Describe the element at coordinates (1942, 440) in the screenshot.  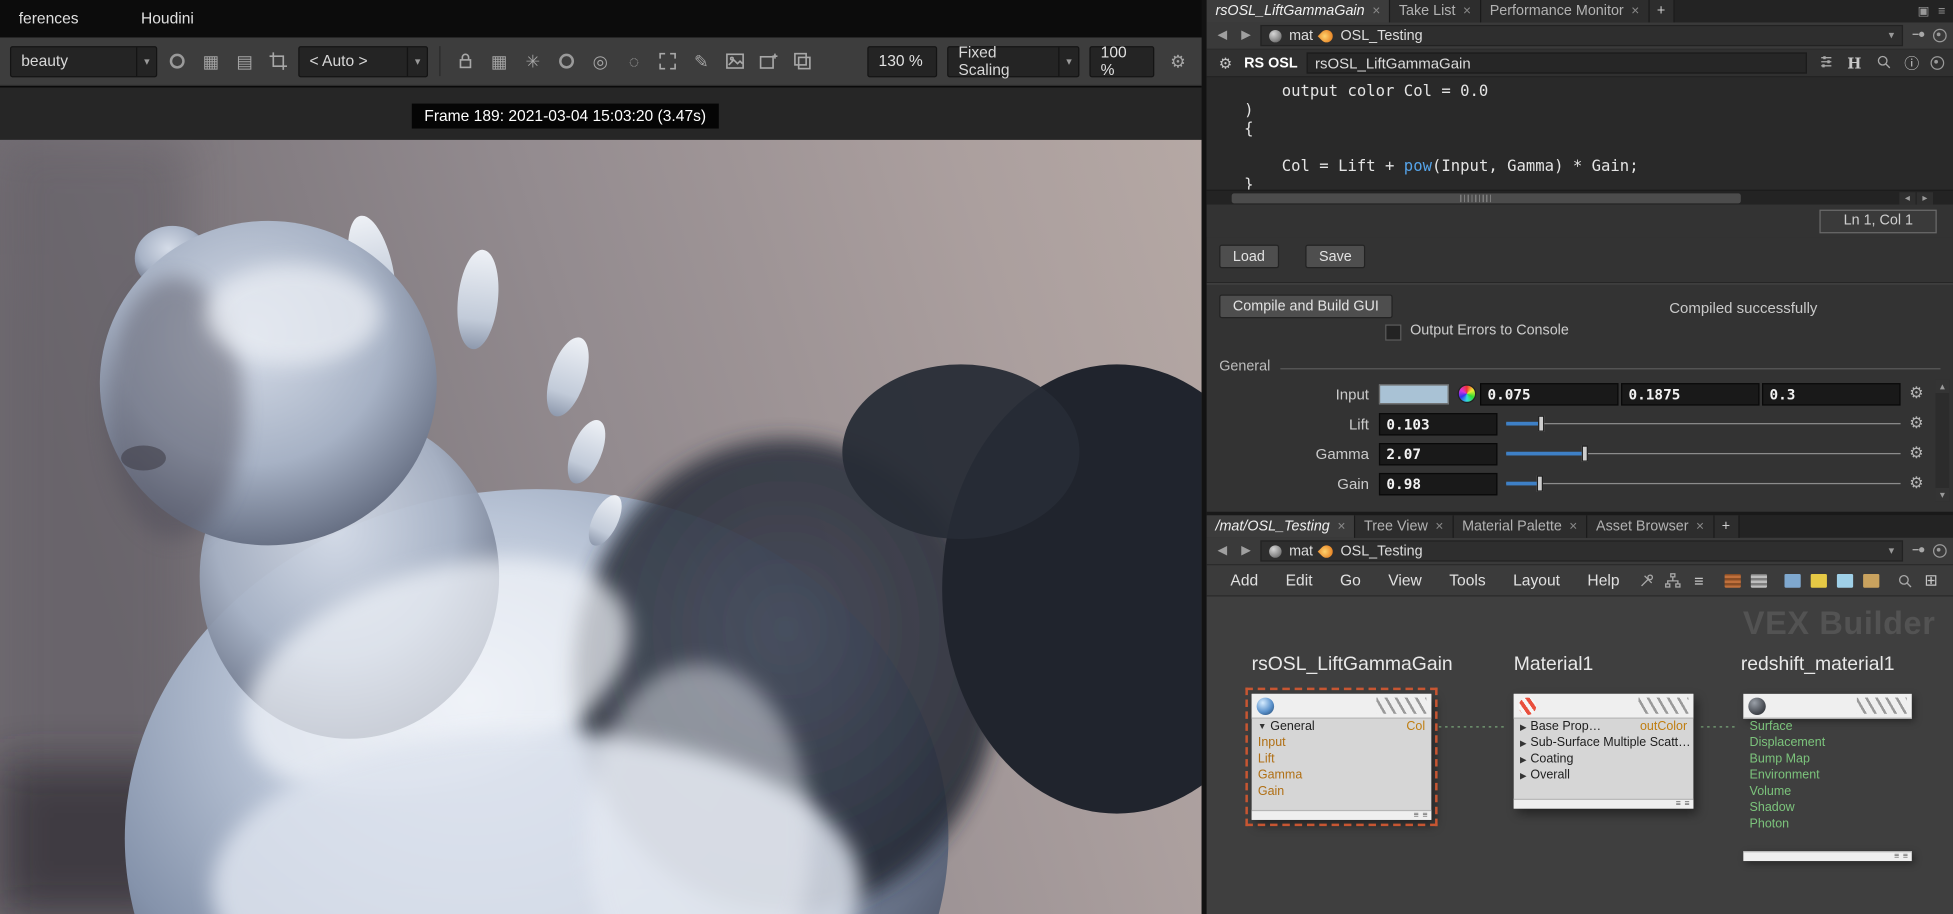
I see `vertical-scrollbar: ▴ ▾` at that location.